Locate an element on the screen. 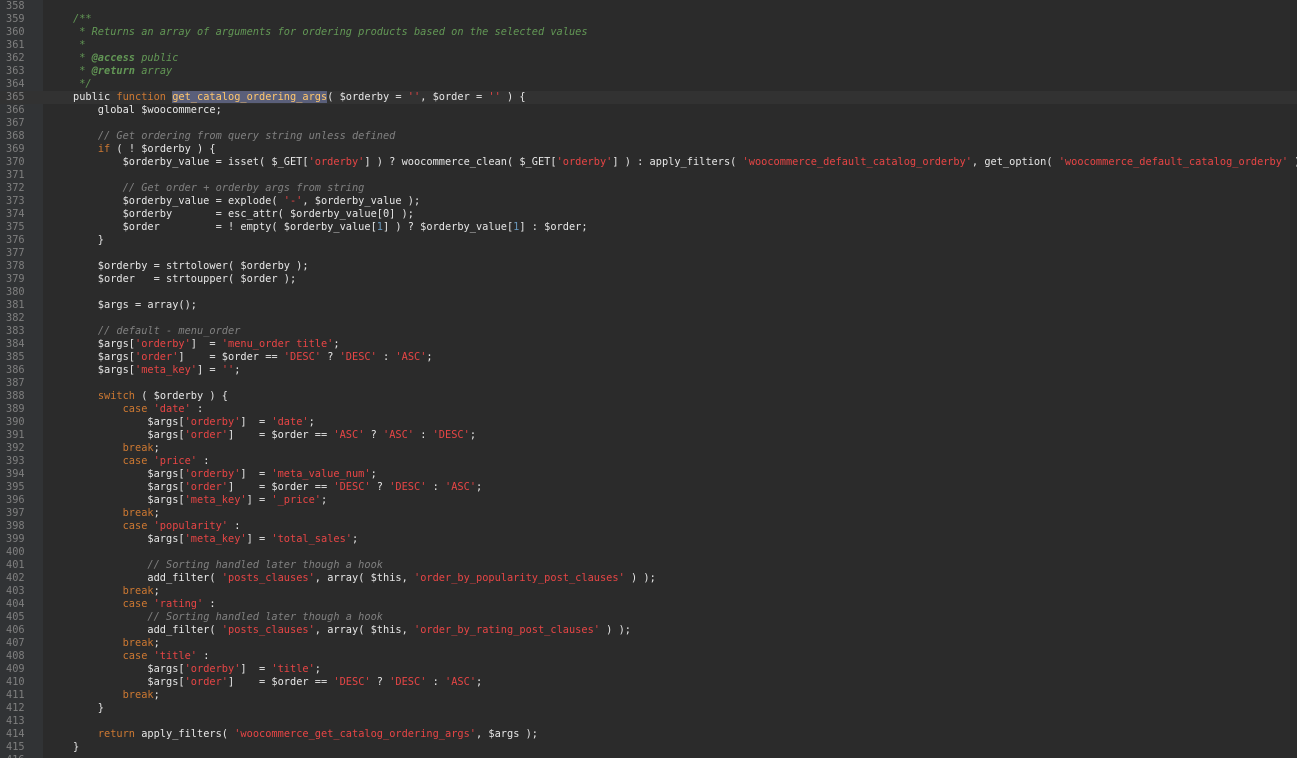 The height and width of the screenshot is (758, 1297). code-token: ] = is located at coordinates (206, 344).